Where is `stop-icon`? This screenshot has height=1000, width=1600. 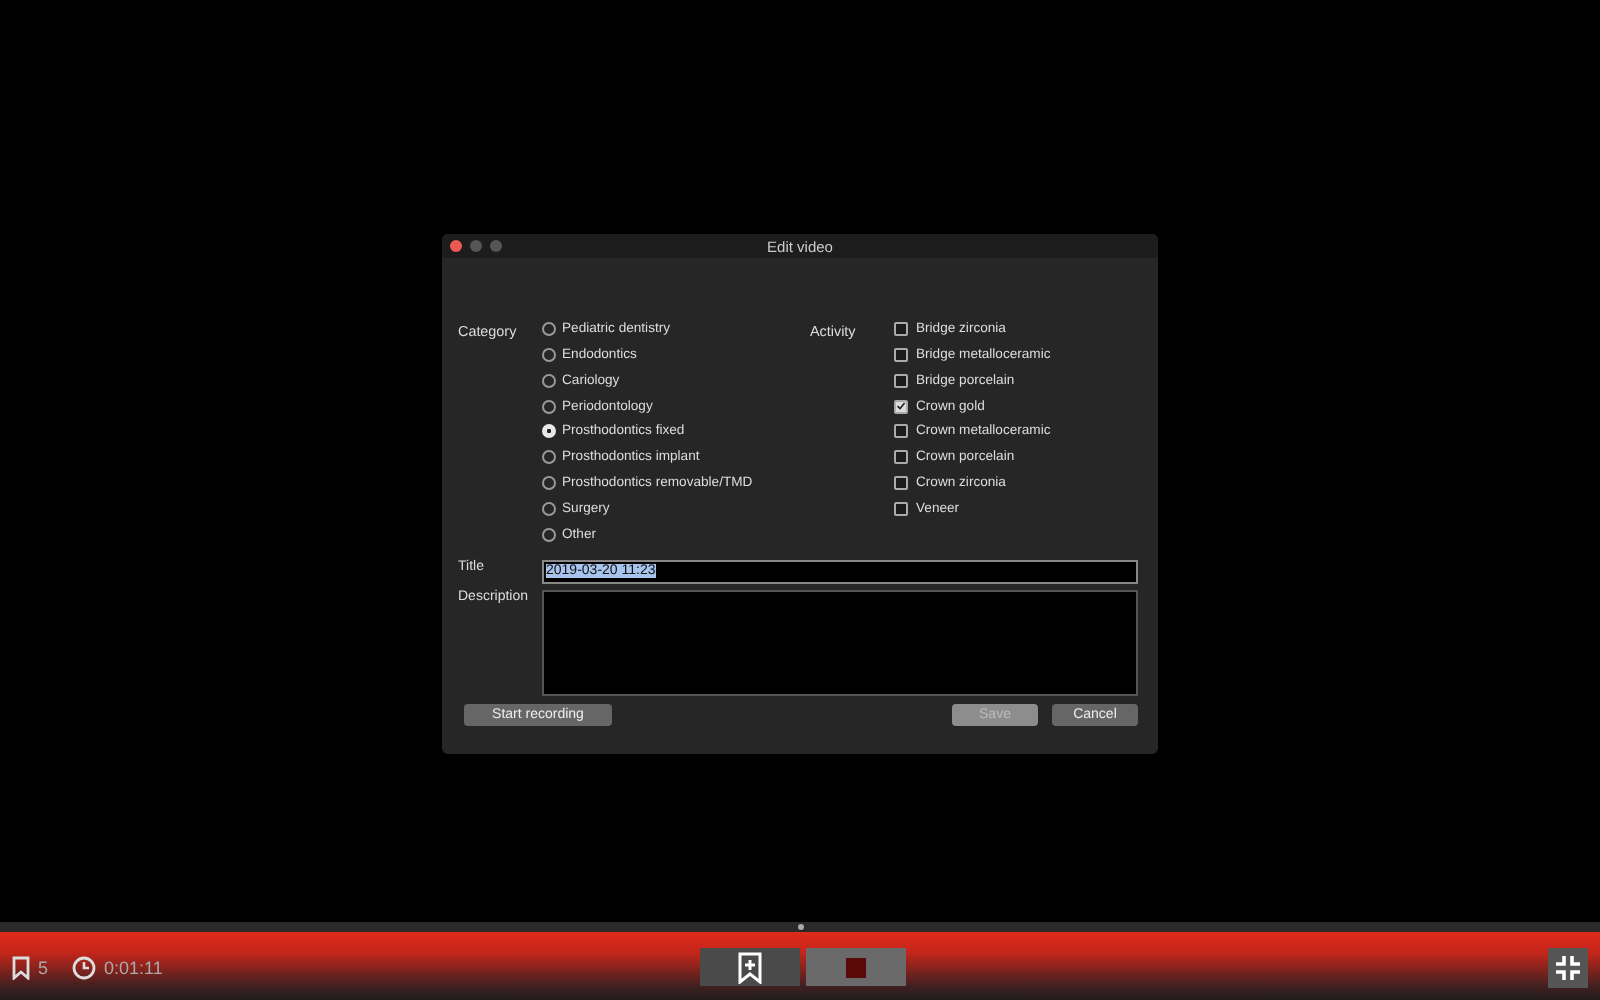
stop-icon is located at coordinates (856, 967).